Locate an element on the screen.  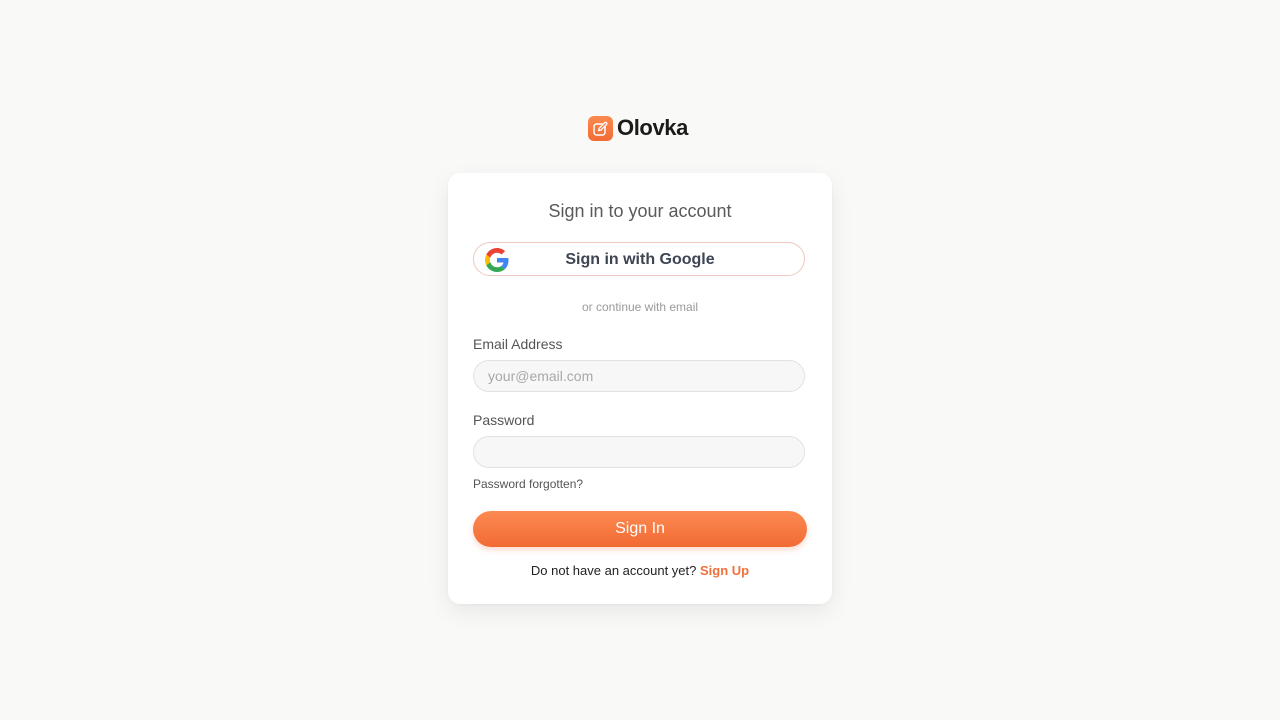
brand-name: Olovka is located at coordinates (652, 127).